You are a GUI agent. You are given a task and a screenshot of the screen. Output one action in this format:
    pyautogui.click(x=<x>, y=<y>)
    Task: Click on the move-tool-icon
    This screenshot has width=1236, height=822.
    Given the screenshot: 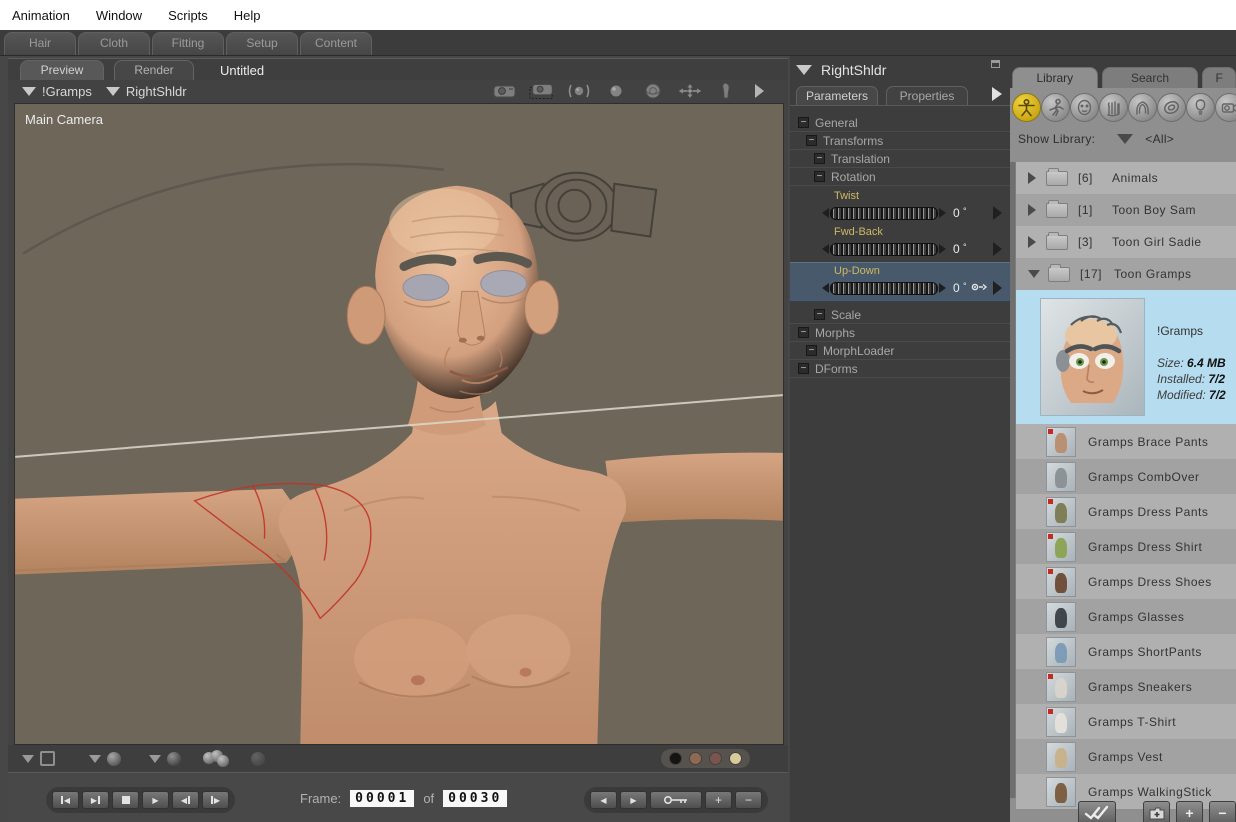 What is the action you would take?
    pyautogui.click(x=690, y=91)
    